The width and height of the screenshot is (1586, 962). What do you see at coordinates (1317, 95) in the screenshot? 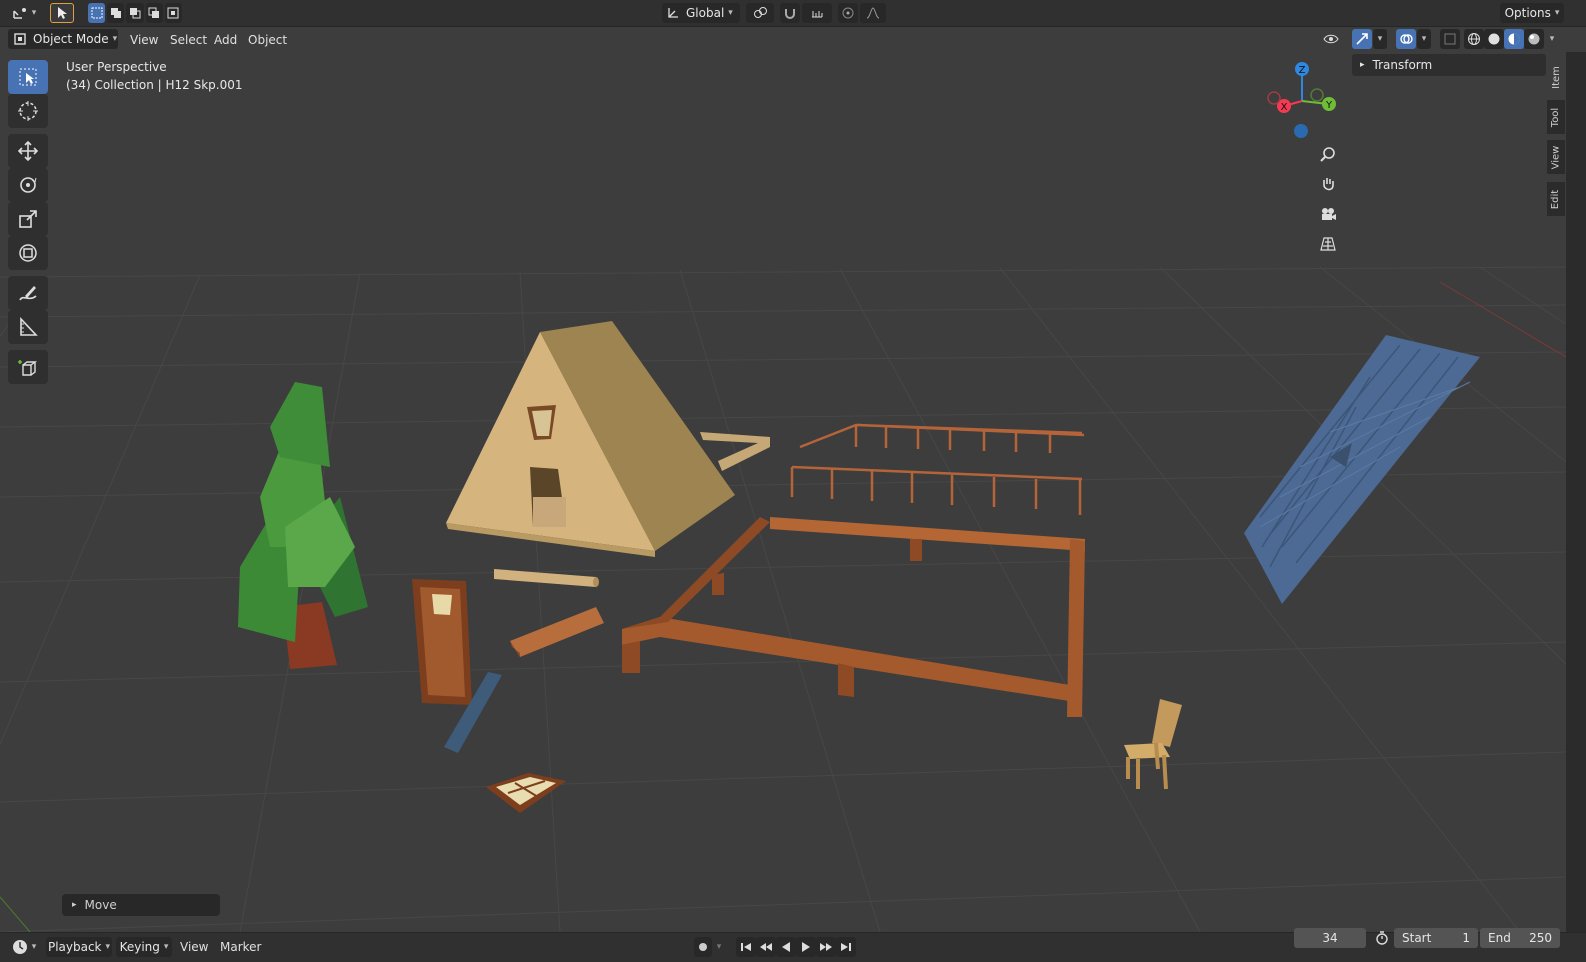
I see `gizmo-neg-y-icon` at bounding box center [1317, 95].